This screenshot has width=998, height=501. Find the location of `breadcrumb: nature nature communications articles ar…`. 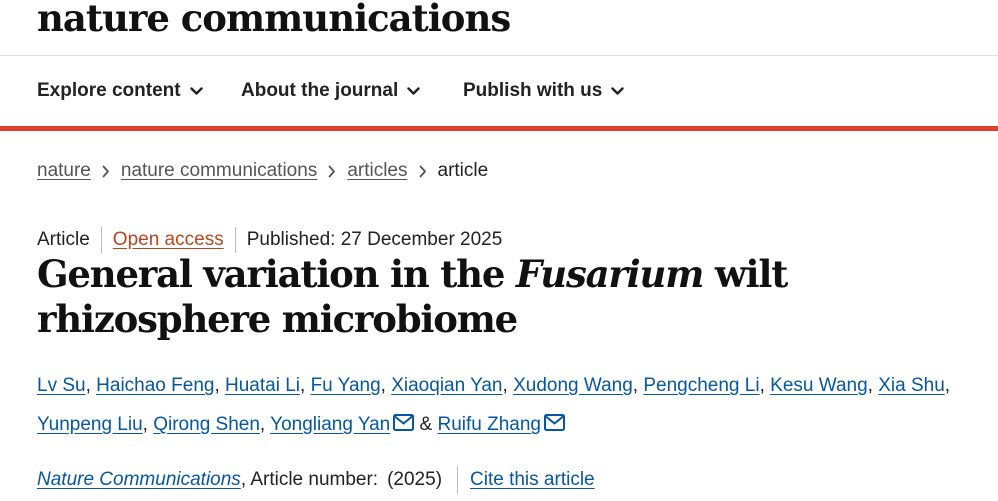

breadcrumb: nature nature communications articles ar… is located at coordinates (262, 171).